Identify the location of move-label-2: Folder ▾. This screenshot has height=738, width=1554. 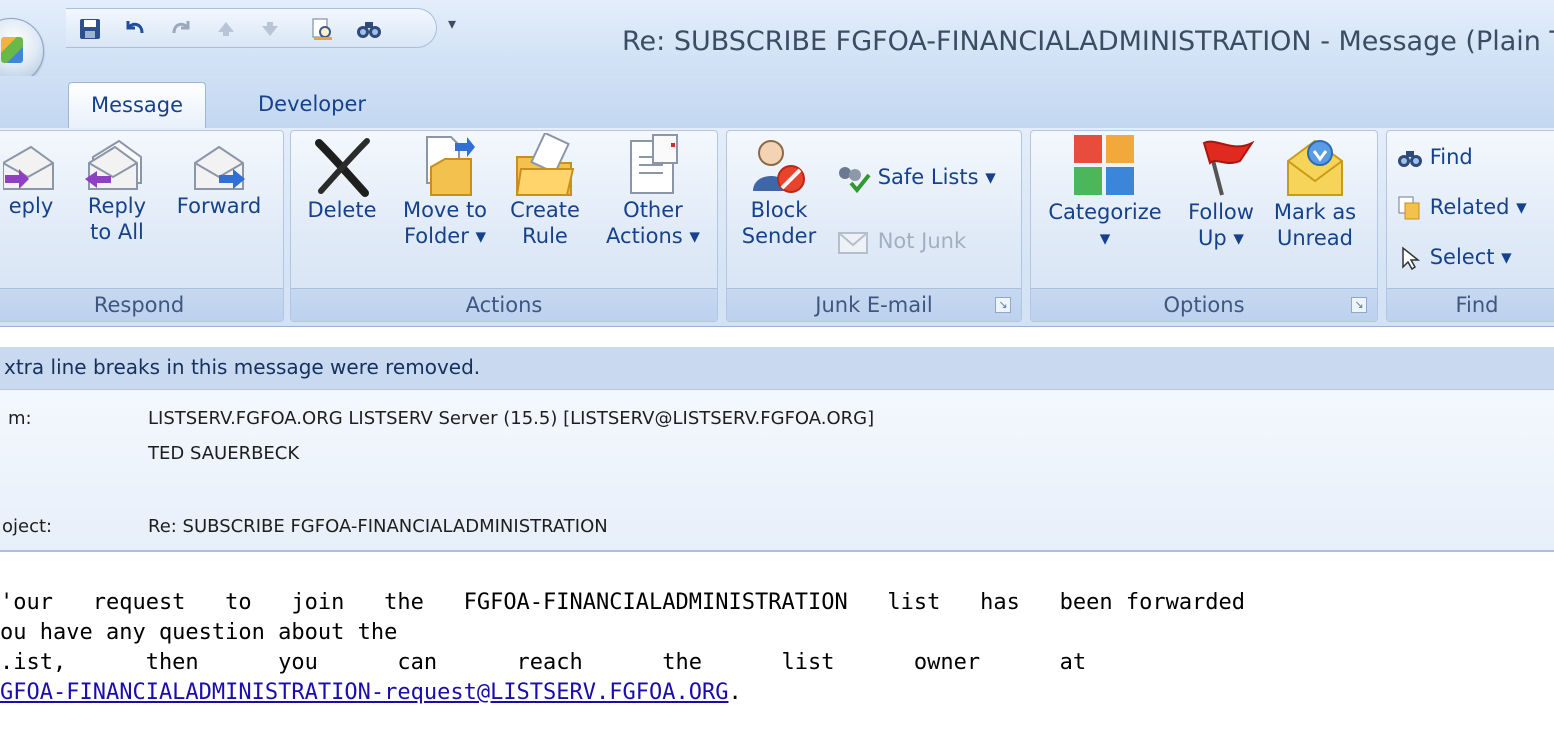
(445, 236).